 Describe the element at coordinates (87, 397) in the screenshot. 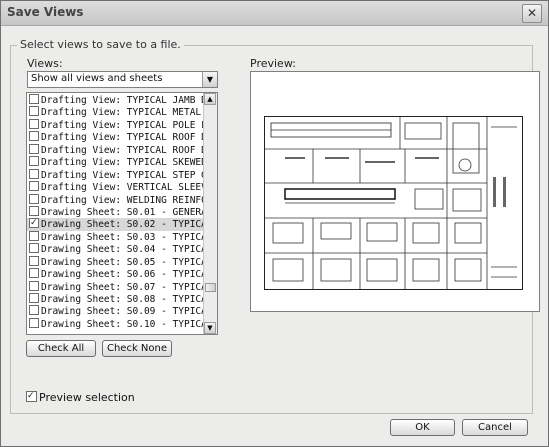

I see `preview-selection-label: Preview selection` at that location.